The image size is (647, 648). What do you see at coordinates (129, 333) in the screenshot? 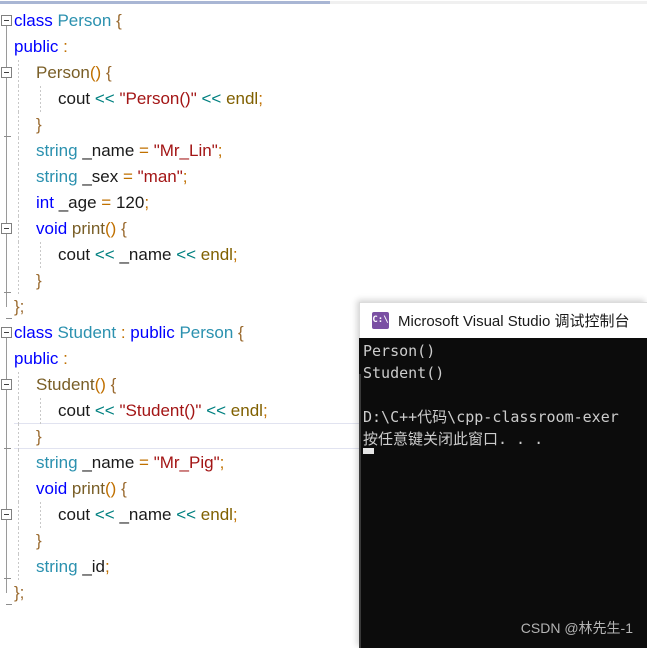
I see `code-line: class Student : public Person {` at bounding box center [129, 333].